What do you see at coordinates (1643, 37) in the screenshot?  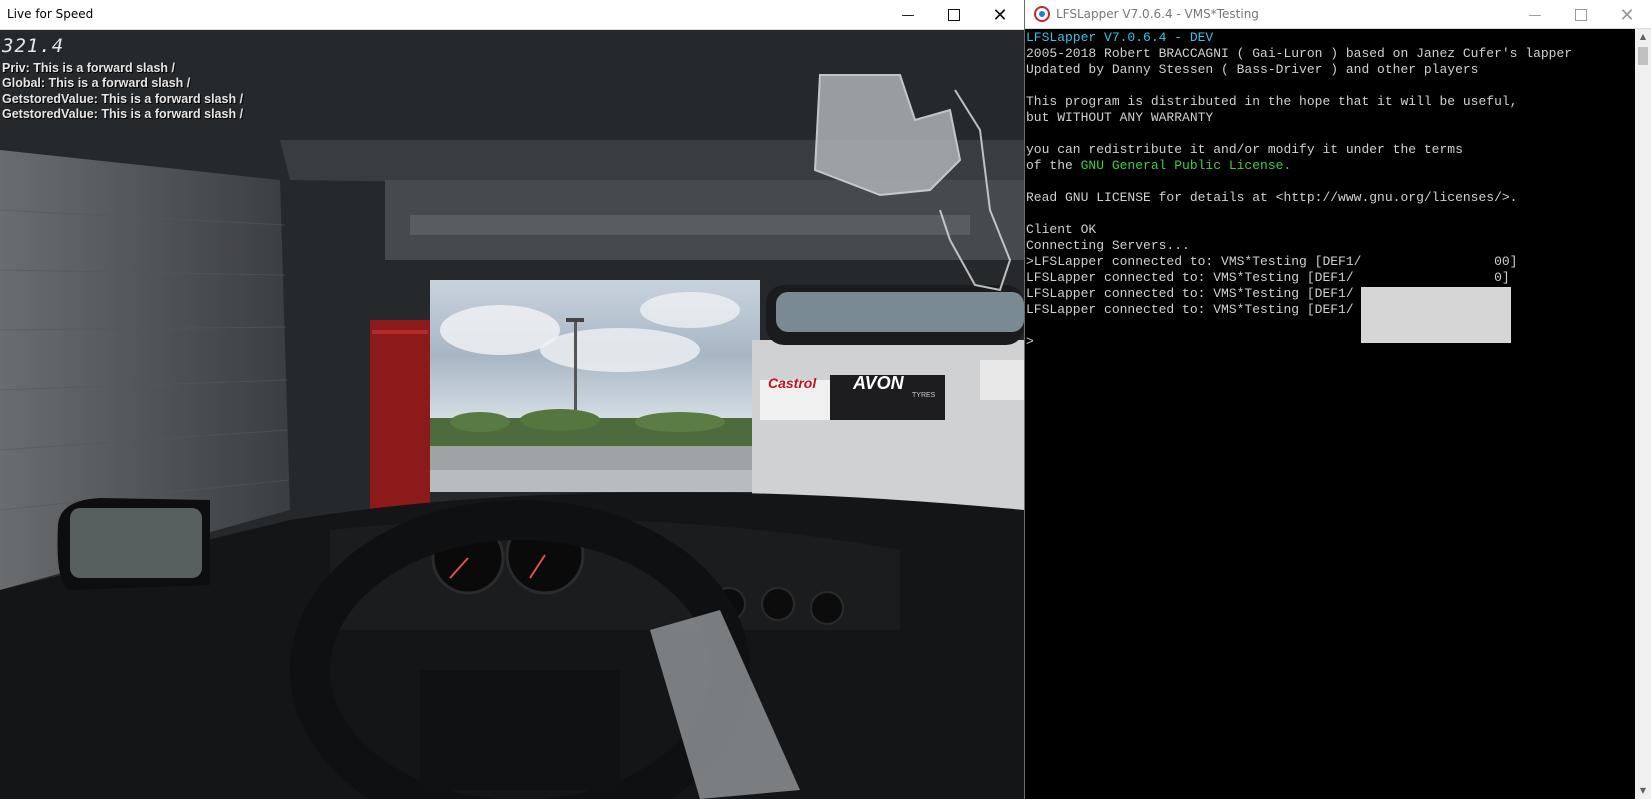 I see `scroll-up-icon: ▲` at bounding box center [1643, 37].